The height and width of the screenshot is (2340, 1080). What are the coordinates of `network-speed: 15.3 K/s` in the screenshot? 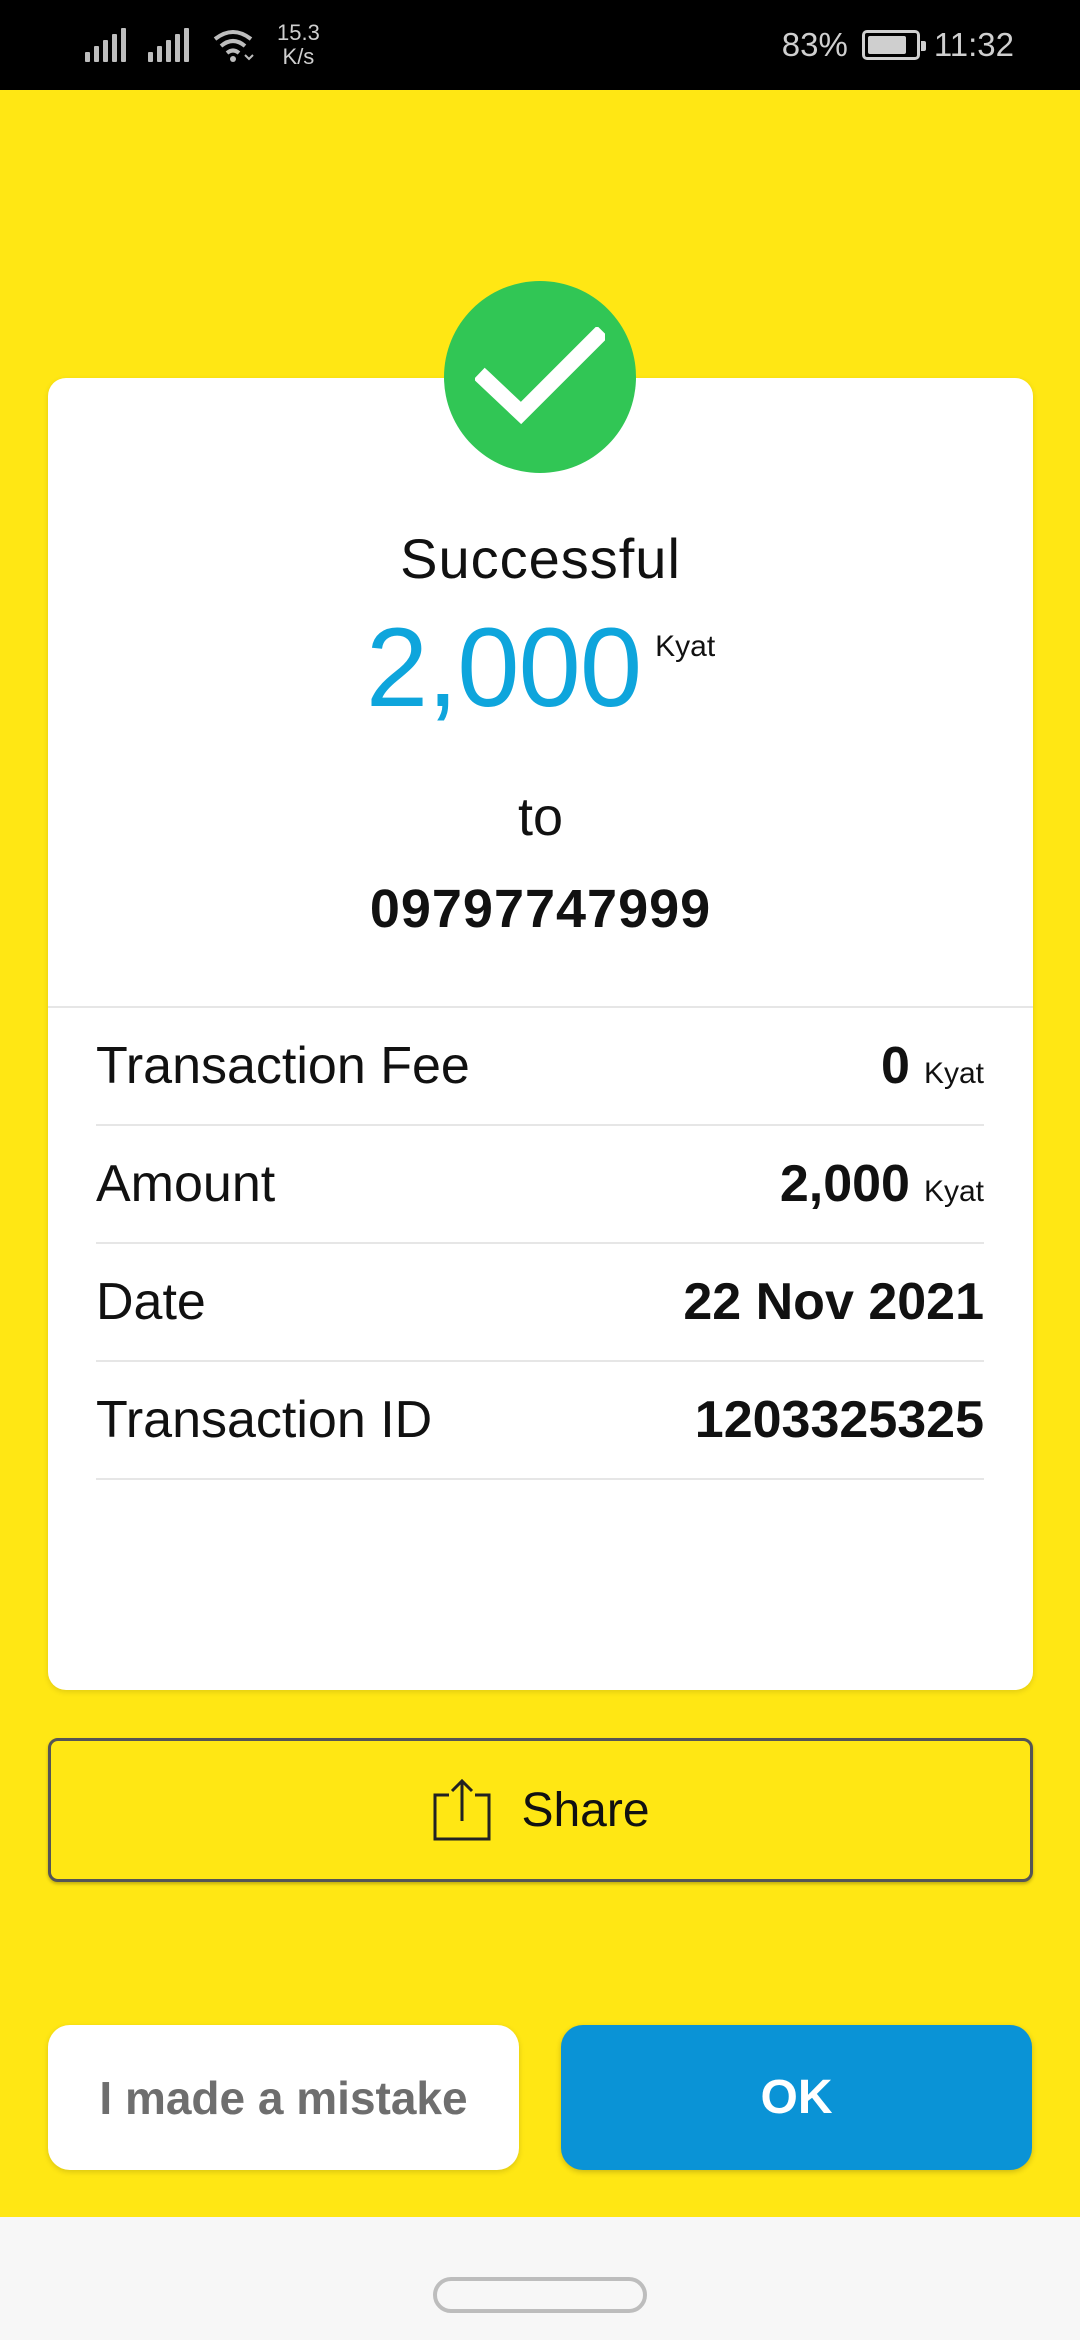 It's located at (298, 45).